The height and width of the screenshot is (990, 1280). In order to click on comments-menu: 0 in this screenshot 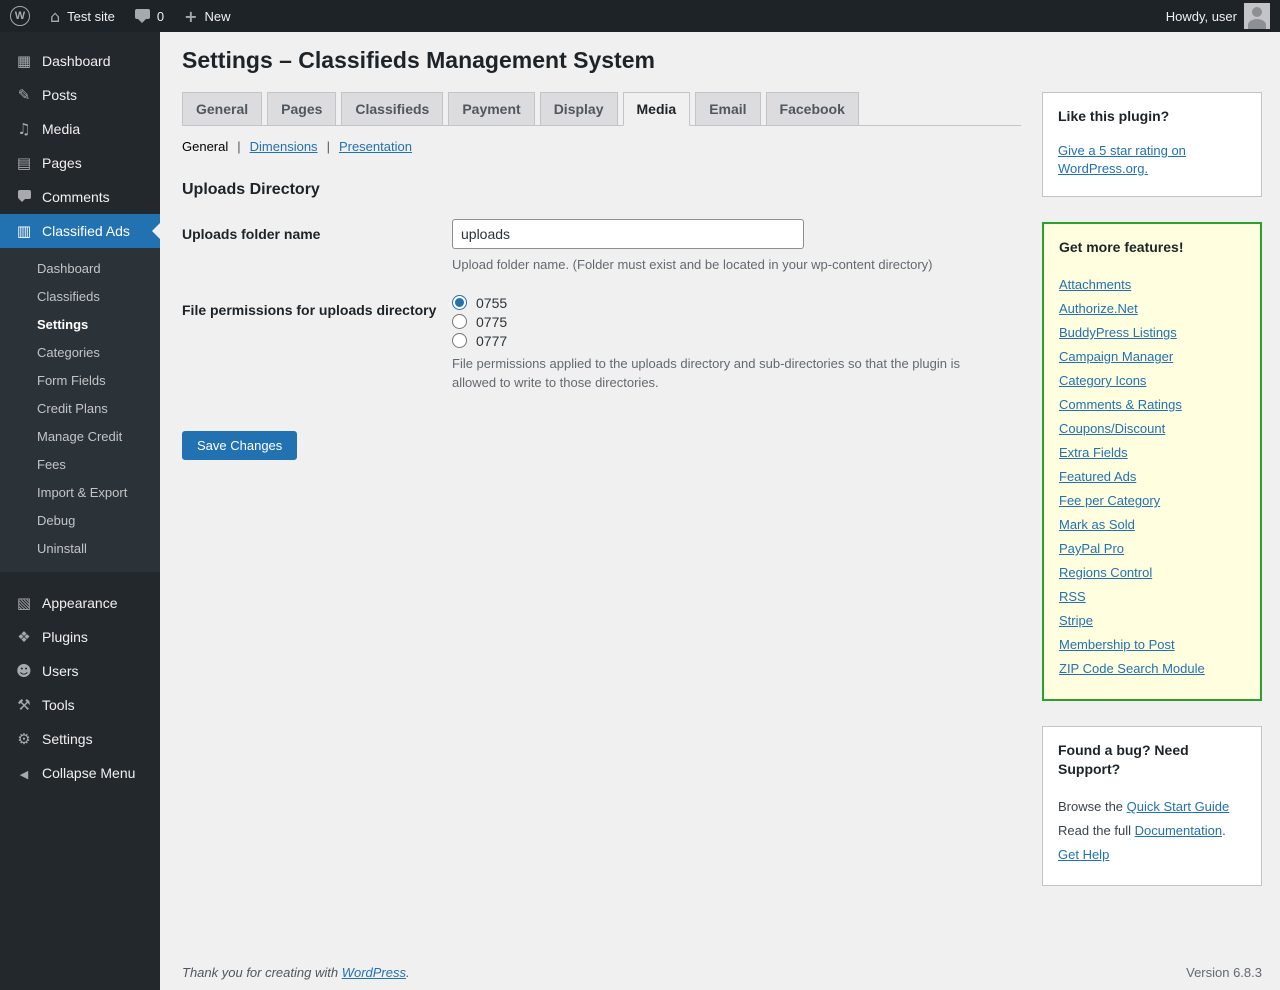, I will do `click(149, 16)`.